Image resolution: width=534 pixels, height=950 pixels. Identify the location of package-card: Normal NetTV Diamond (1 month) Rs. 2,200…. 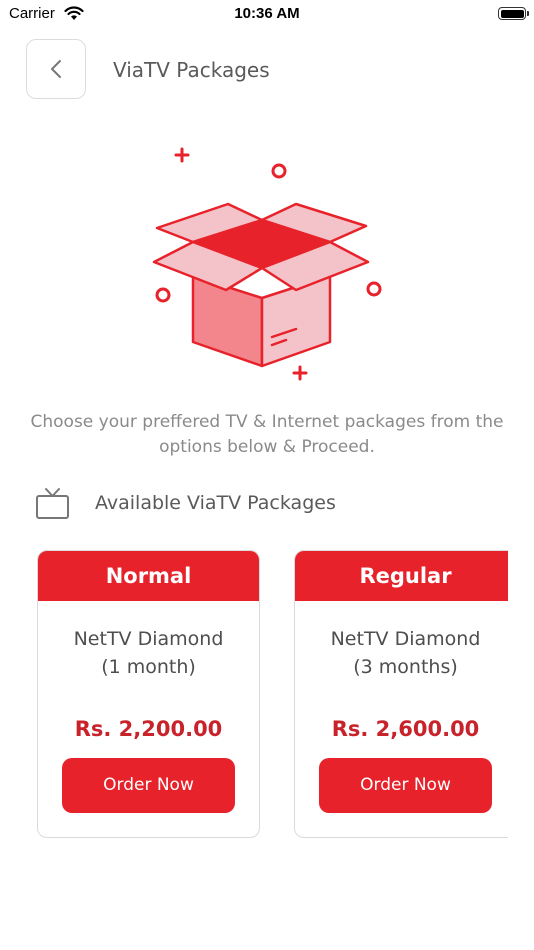
(148, 694).